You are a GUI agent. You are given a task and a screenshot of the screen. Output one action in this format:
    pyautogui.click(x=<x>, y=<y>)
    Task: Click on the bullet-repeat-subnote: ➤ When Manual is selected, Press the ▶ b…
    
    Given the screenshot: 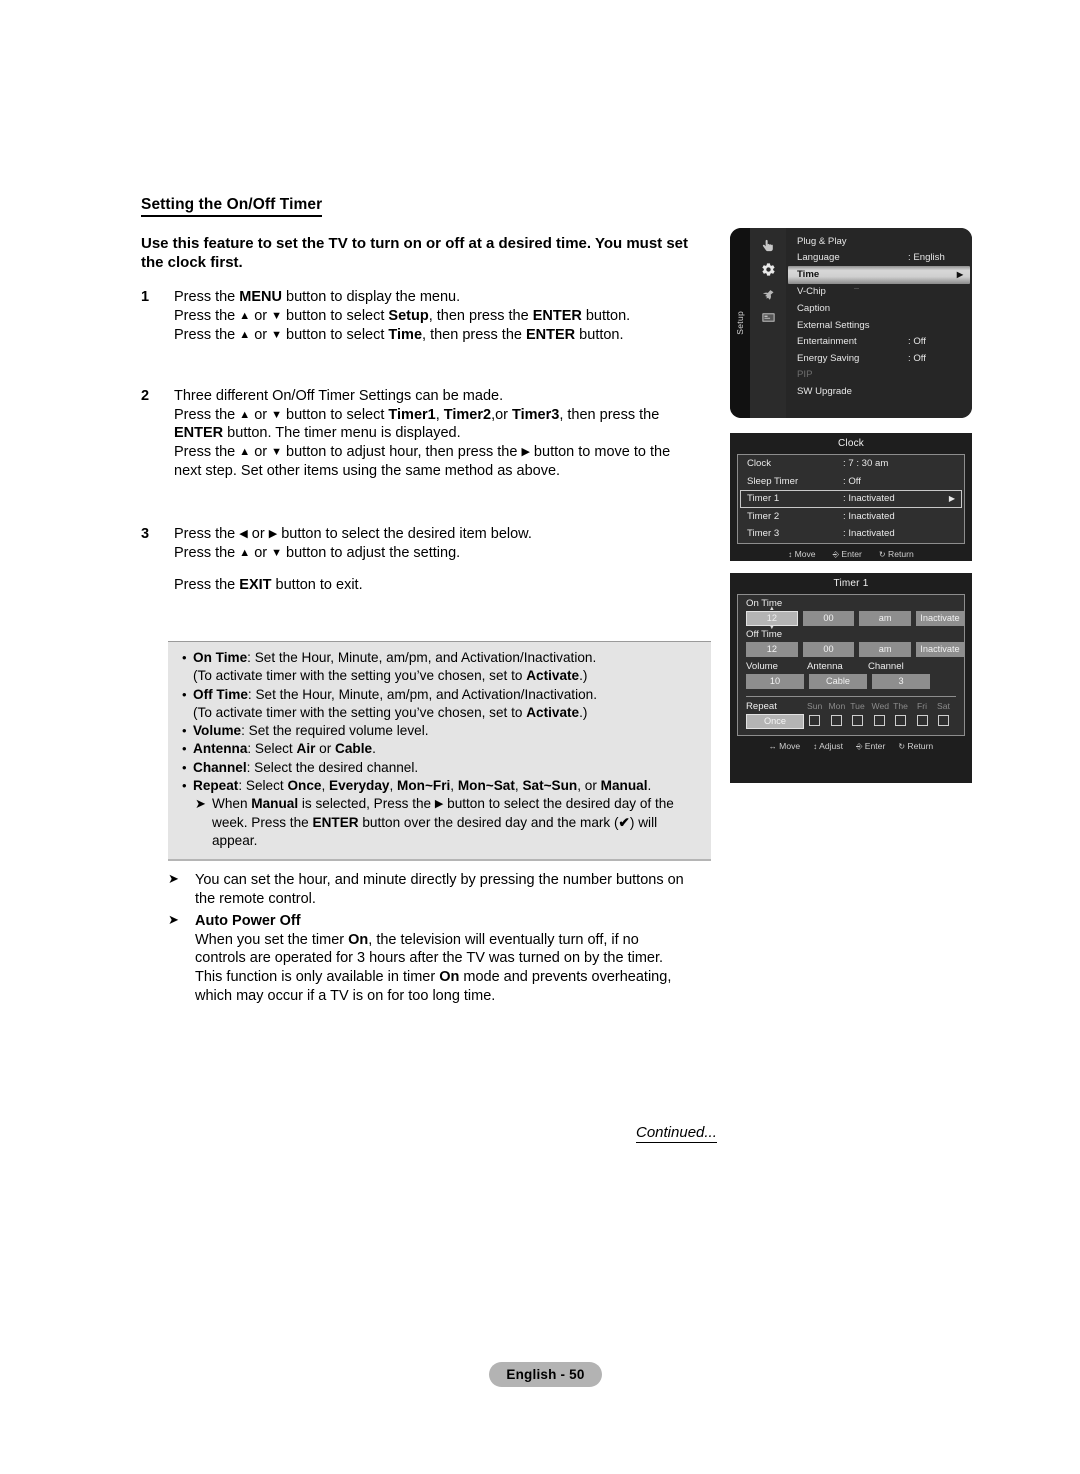 What is the action you would take?
    pyautogui.click(x=439, y=822)
    